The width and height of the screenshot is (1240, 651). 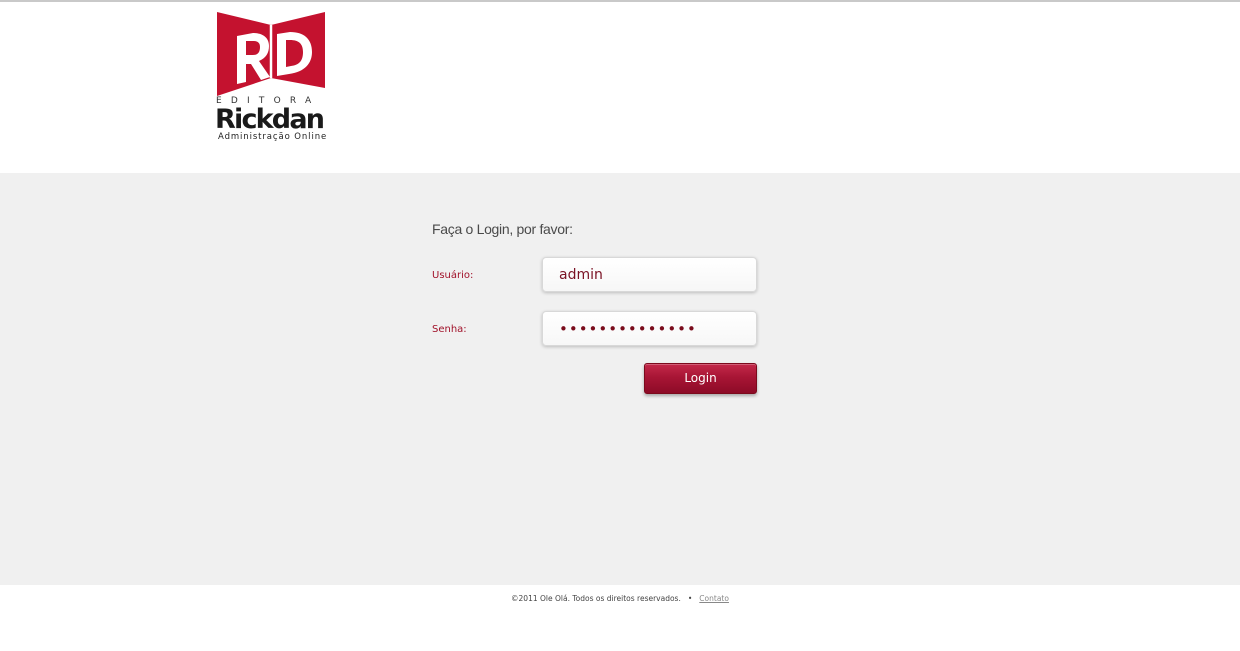 What do you see at coordinates (273, 137) in the screenshot?
I see `brand-subtitle: Administração Online` at bounding box center [273, 137].